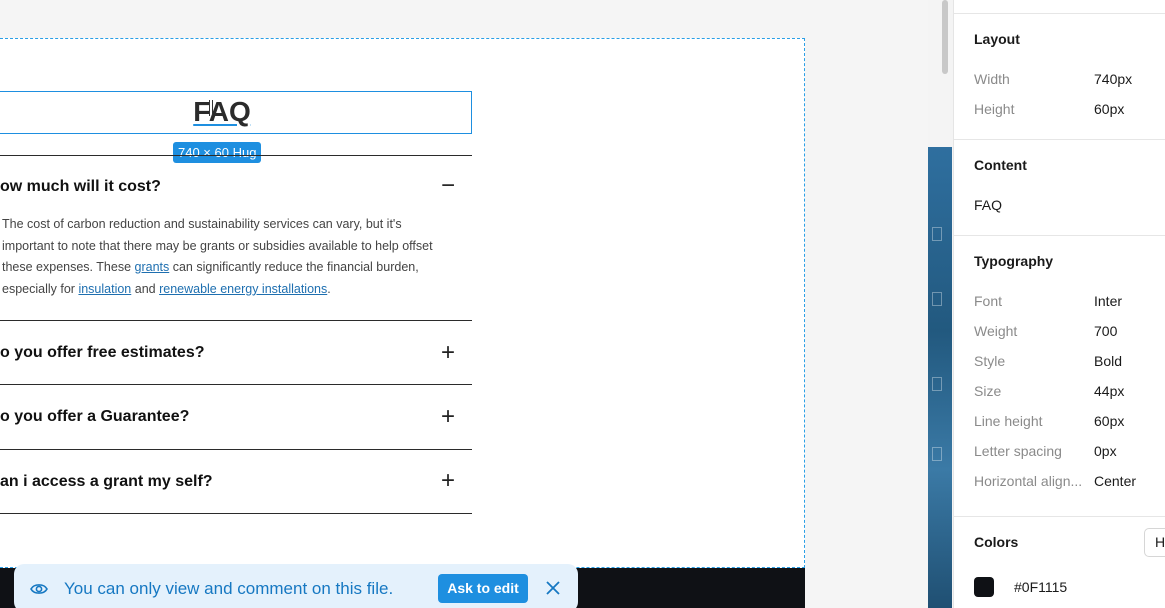 Image resolution: width=1165 pixels, height=608 pixels. Describe the element at coordinates (1154, 542) in the screenshot. I see `color-format-button: H` at that location.